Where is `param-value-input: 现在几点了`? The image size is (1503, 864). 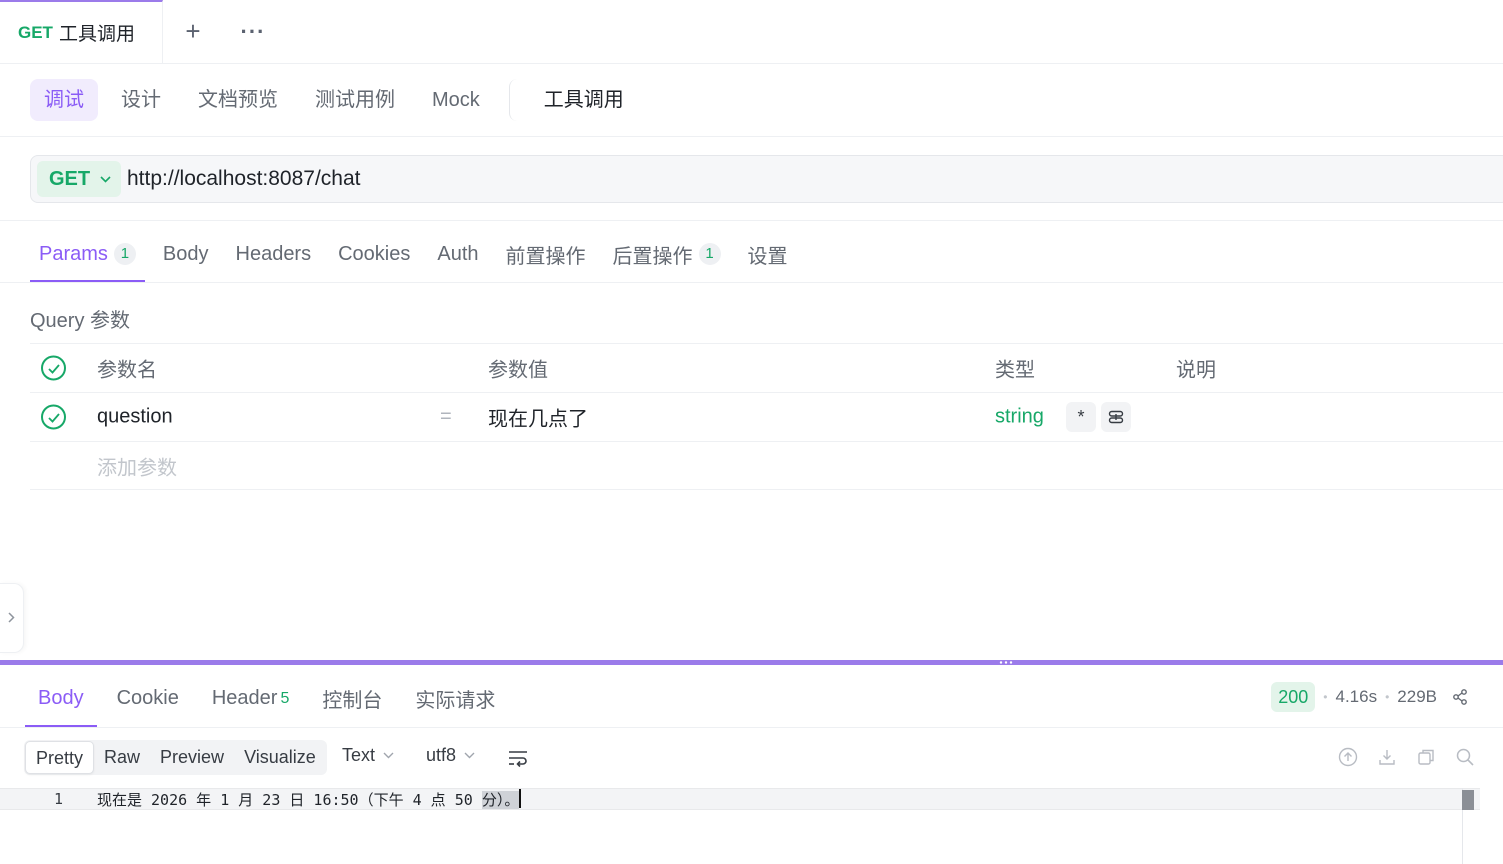 param-value-input: 现在几点了 is located at coordinates (538, 417).